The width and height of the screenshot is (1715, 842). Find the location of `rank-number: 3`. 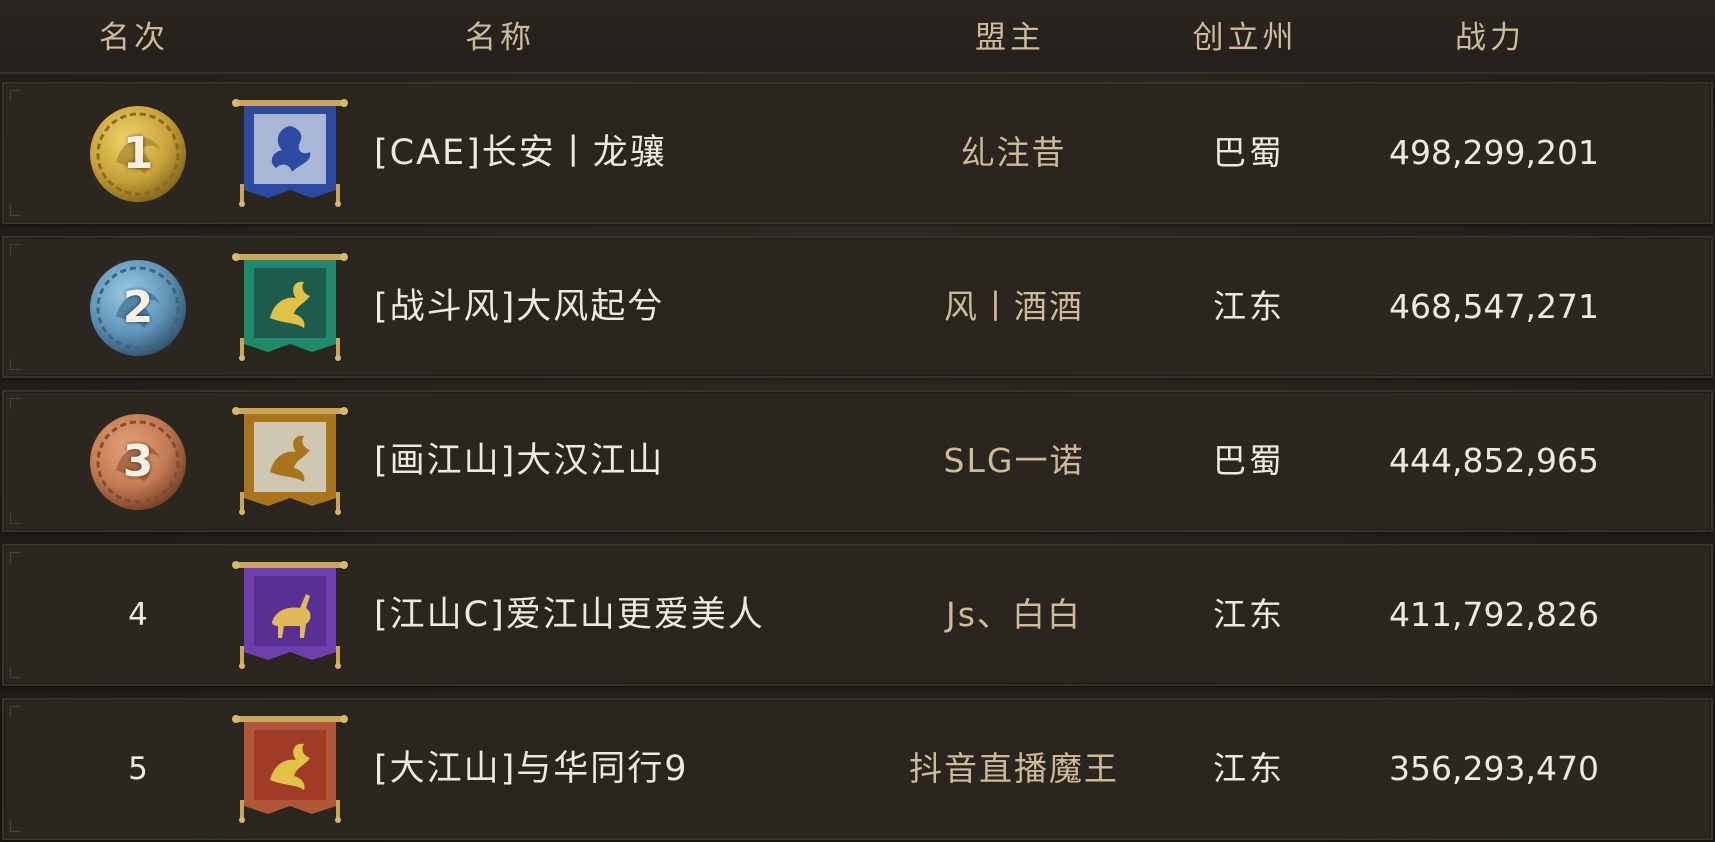

rank-number: 3 is located at coordinates (138, 461).